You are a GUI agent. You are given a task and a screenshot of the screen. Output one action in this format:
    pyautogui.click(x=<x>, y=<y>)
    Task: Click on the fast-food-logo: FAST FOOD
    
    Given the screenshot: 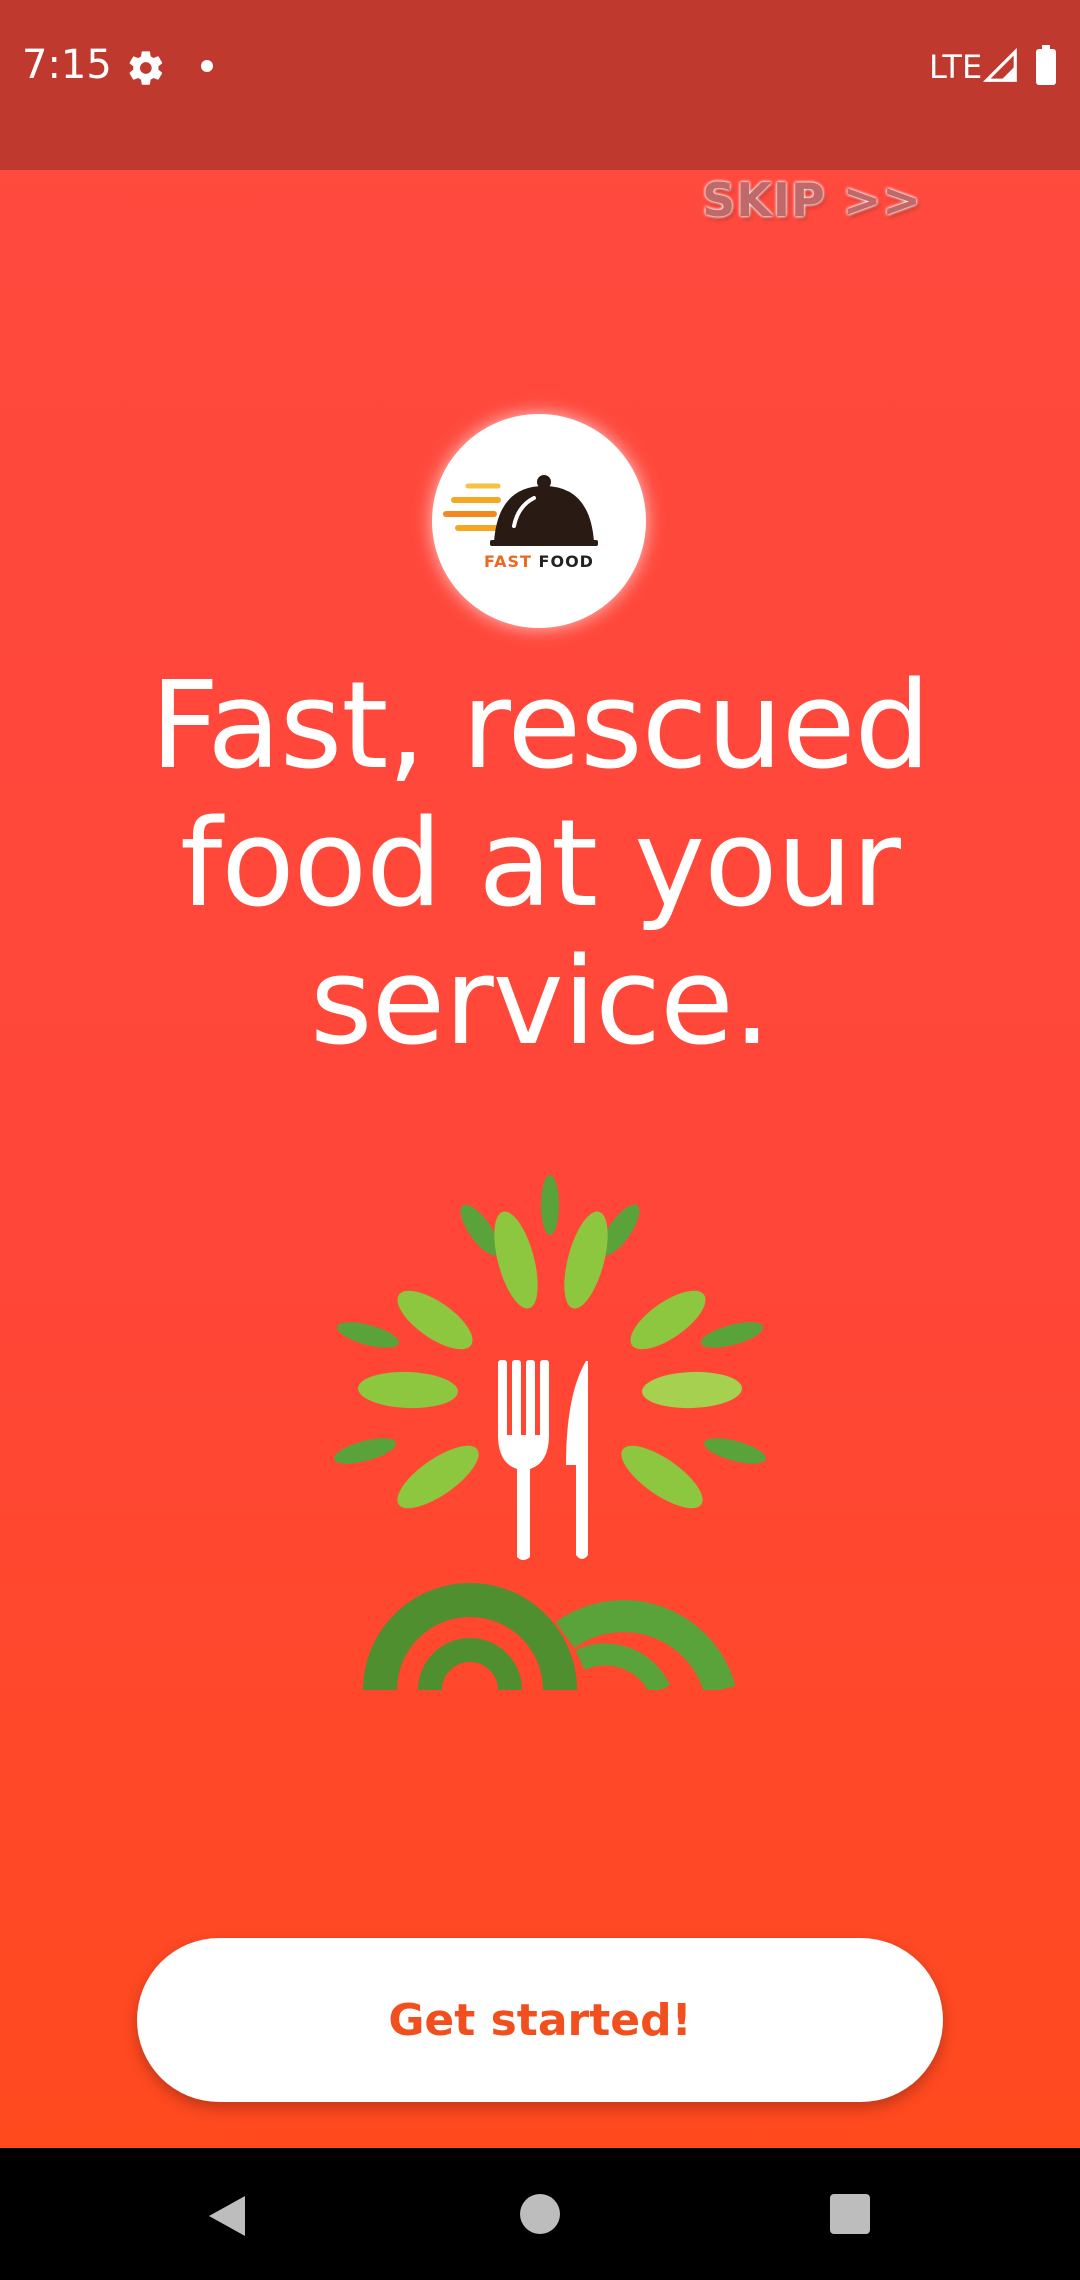 What is the action you would take?
    pyautogui.click(x=539, y=521)
    